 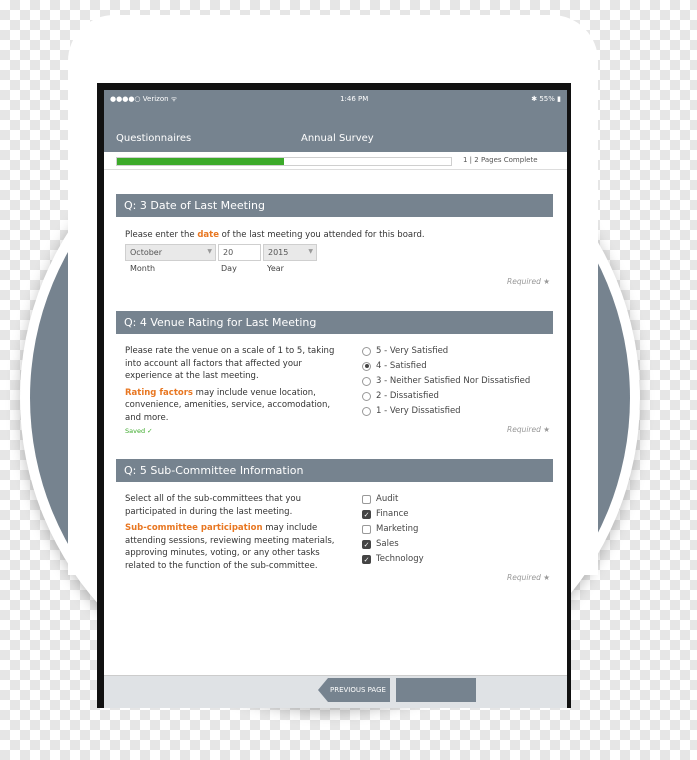 I want to click on q5-text-line: may include, so click(x=290, y=528).